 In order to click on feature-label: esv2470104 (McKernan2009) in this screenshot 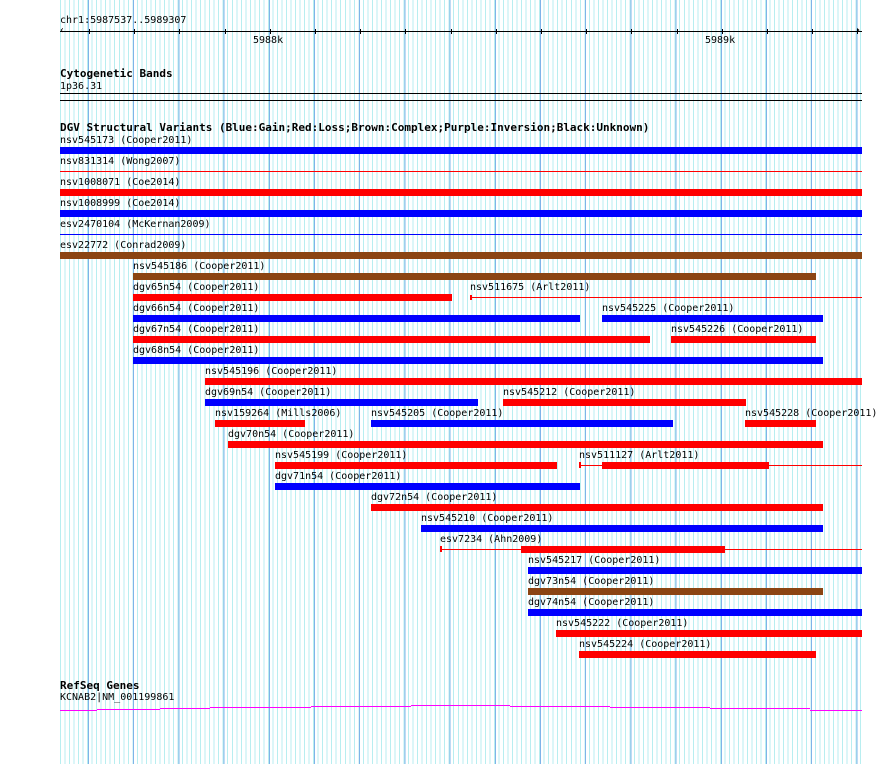, I will do `click(135, 224)`.